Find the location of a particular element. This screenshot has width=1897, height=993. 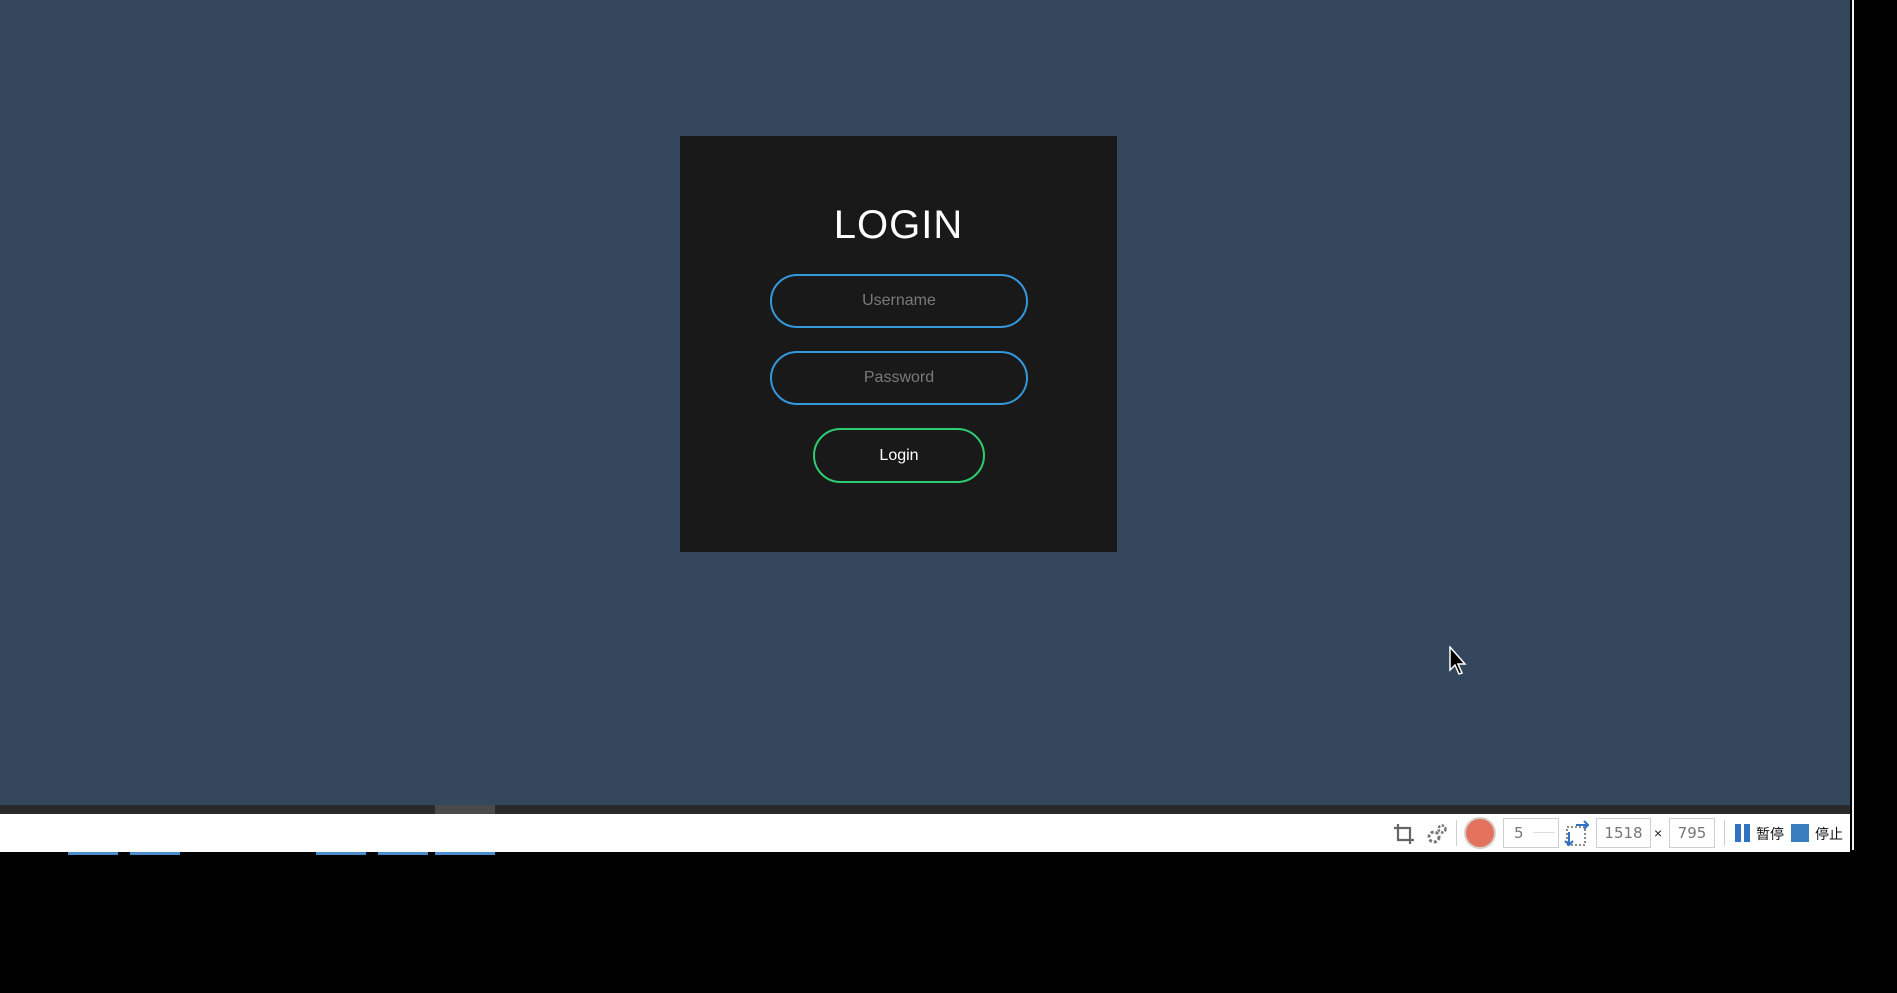

password-input is located at coordinates (899, 378).